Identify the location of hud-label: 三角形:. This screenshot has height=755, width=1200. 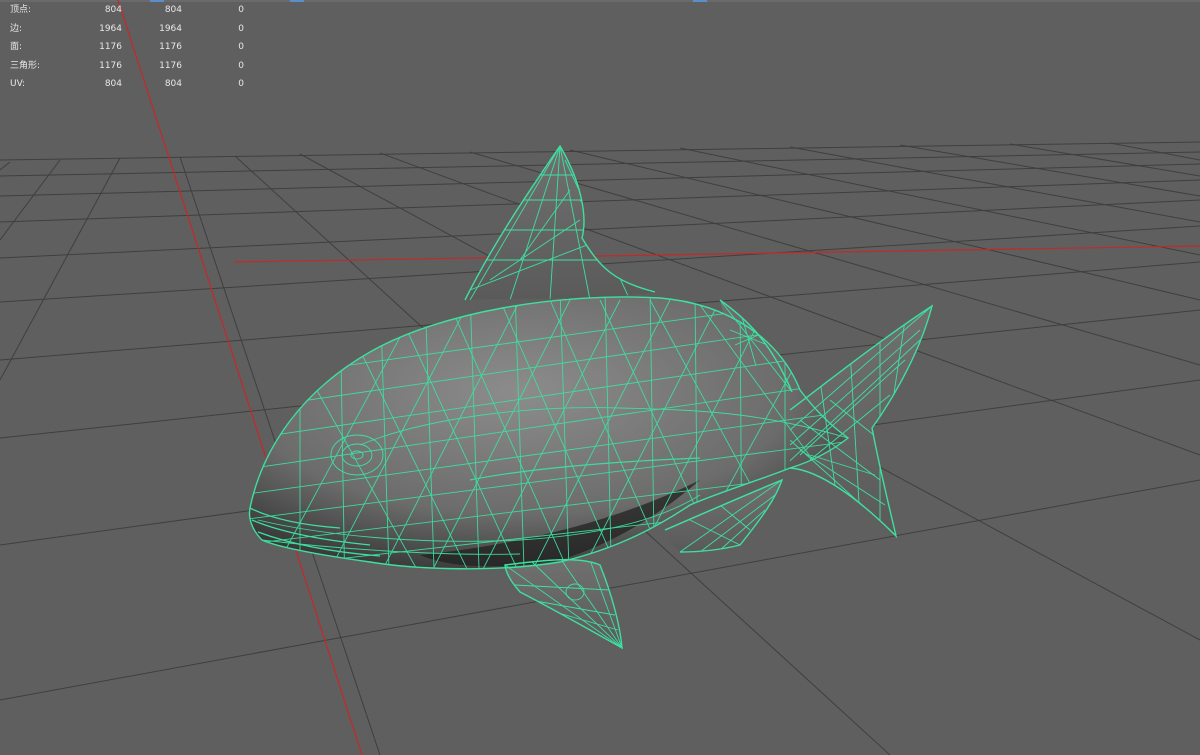
(25, 65).